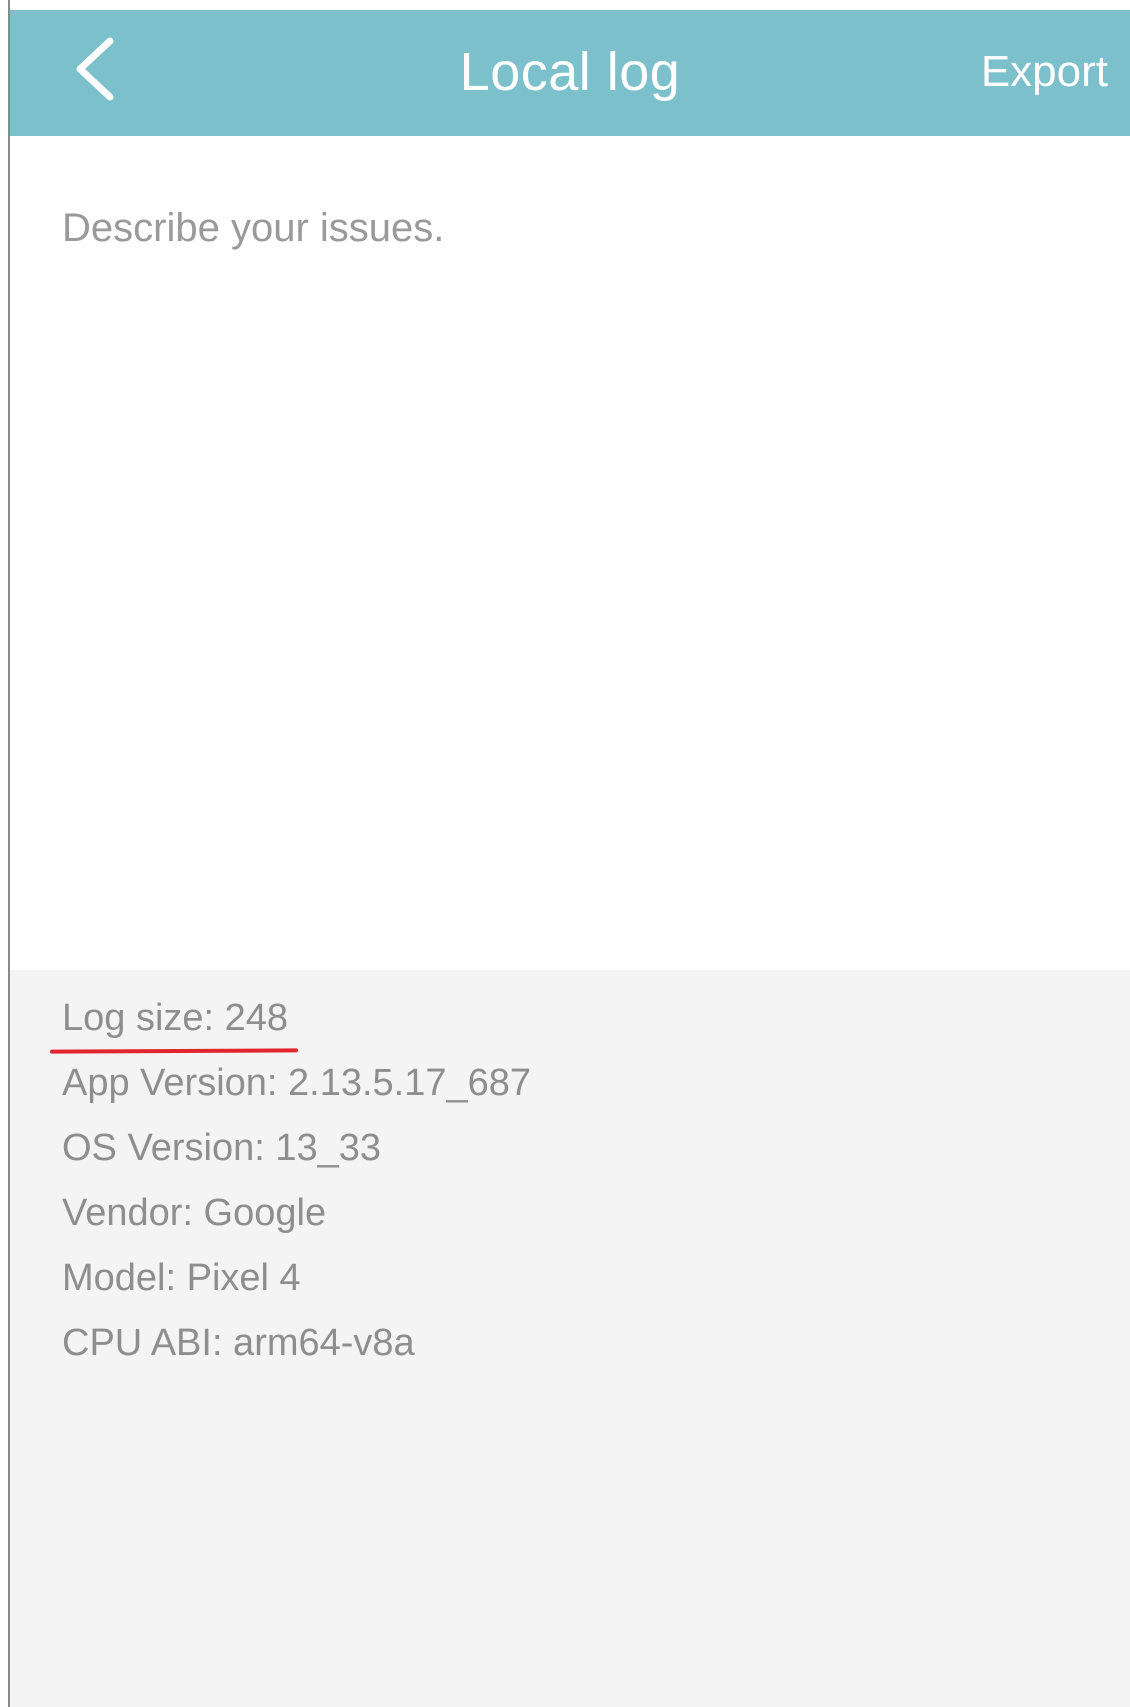  Describe the element at coordinates (194, 1213) in the screenshot. I see `vendor-text: Vendor: Google` at that location.